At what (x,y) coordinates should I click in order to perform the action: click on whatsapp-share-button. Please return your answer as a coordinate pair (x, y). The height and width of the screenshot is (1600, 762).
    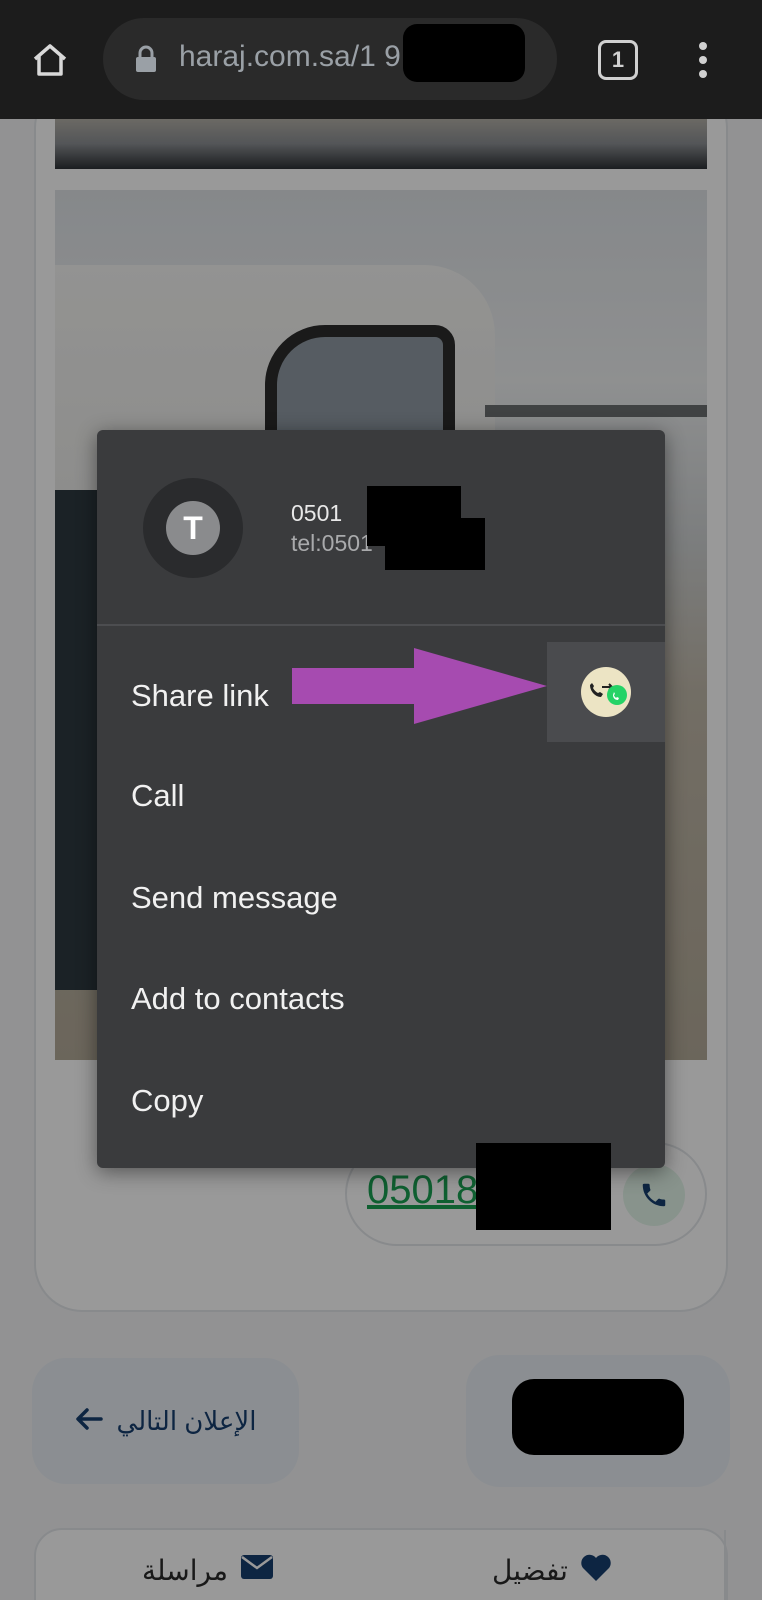
    Looking at the image, I should click on (606, 692).